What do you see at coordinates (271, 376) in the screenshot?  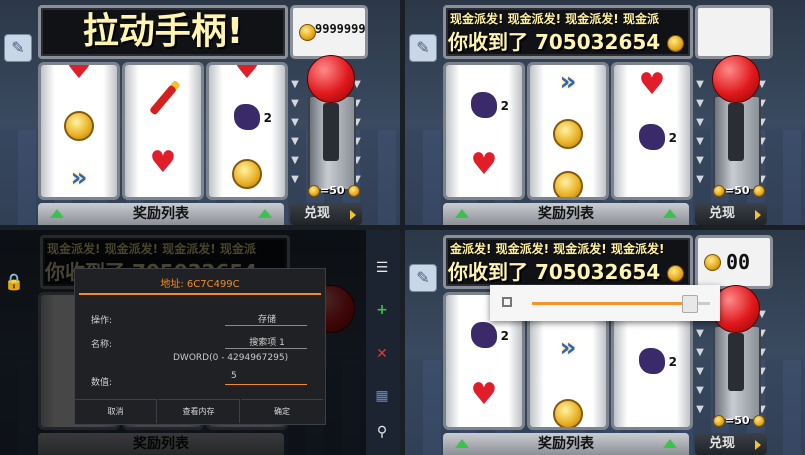 I see `value-input: 5` at bounding box center [271, 376].